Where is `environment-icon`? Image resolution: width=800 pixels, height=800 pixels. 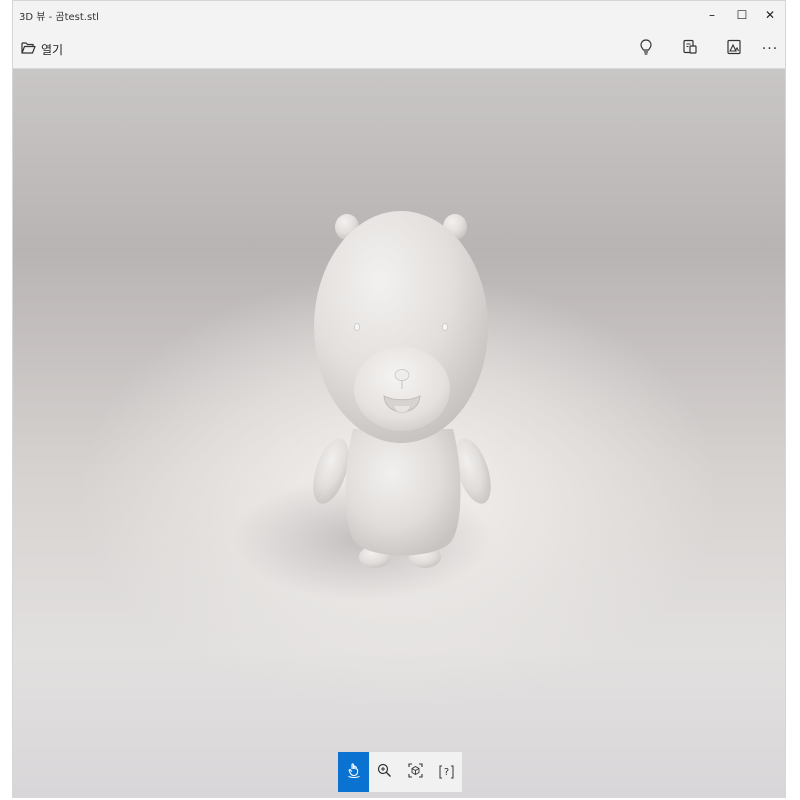 environment-icon is located at coordinates (734, 49).